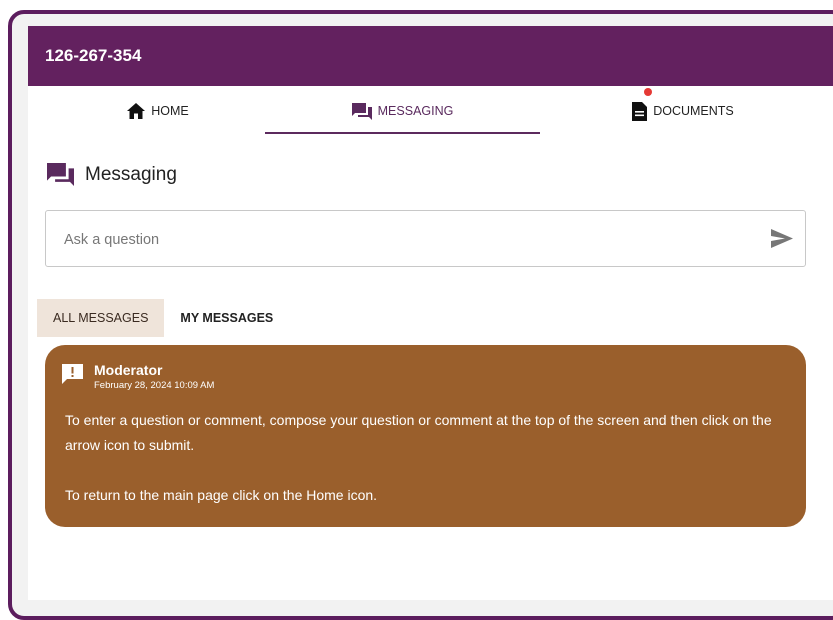 The image size is (833, 620). I want to click on tab-home-label: HOME, so click(170, 111).